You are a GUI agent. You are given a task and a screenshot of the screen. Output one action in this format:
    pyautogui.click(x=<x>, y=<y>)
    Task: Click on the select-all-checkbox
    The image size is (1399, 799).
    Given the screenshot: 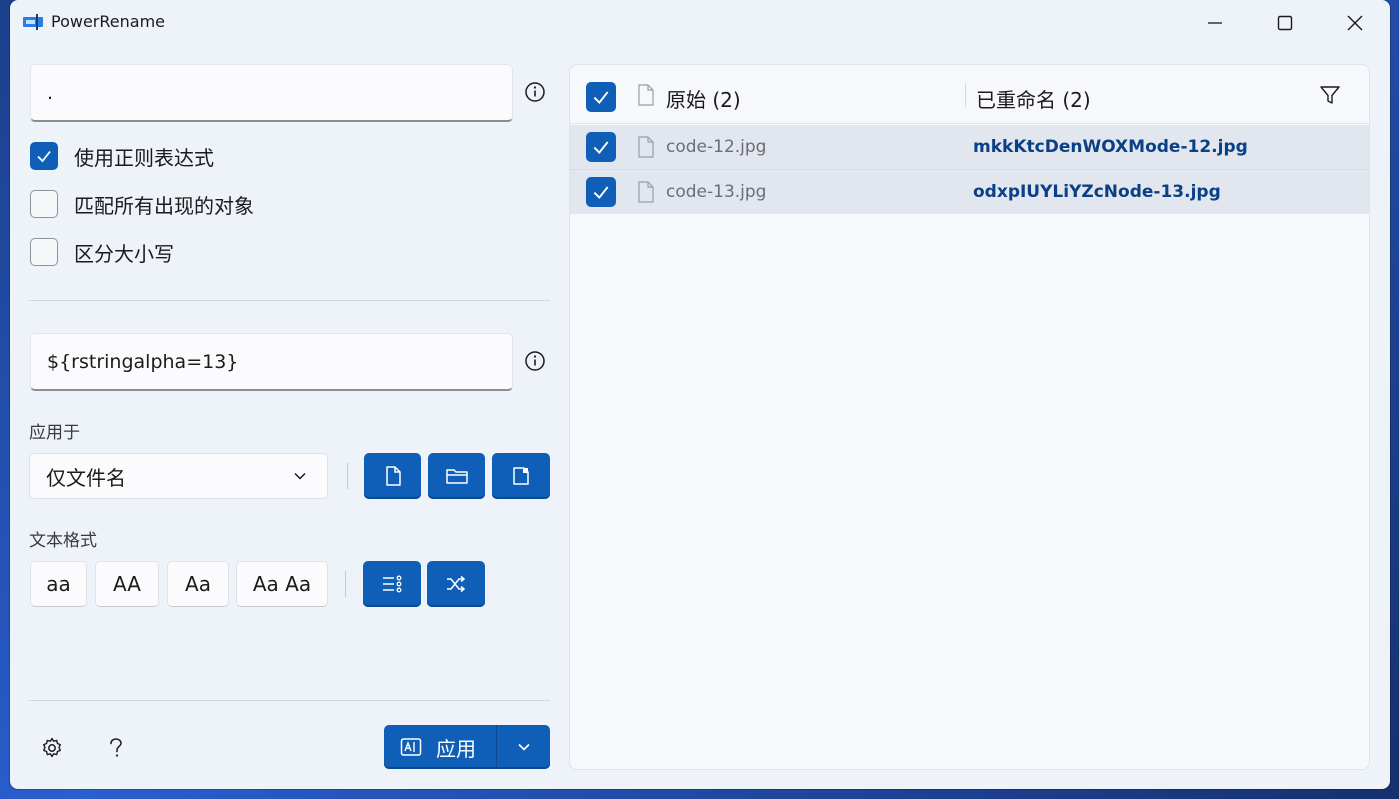 What is the action you would take?
    pyautogui.click(x=601, y=97)
    